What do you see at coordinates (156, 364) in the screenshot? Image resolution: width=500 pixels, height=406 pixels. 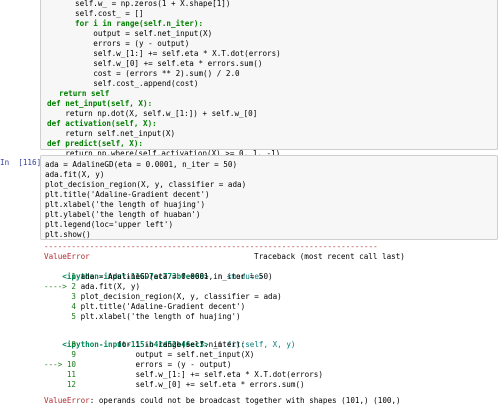 I see `traceback-code: errors = (y - output)` at bounding box center [156, 364].